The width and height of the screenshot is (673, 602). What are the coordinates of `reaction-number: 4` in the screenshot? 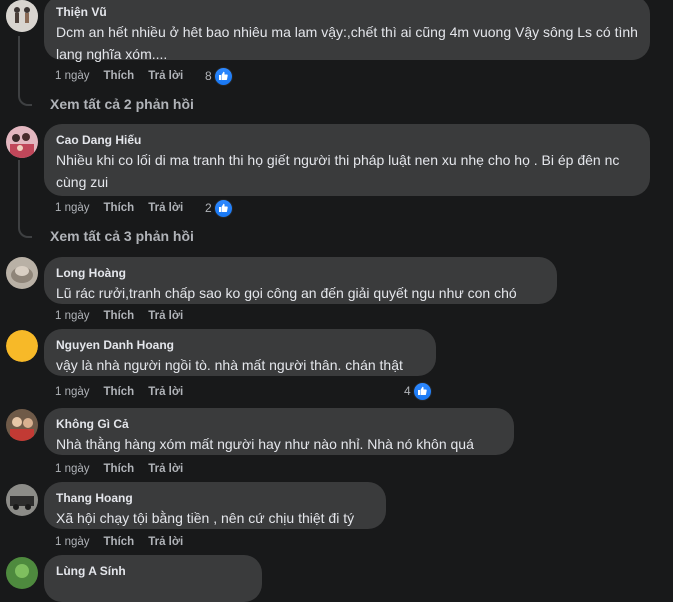 It's located at (407, 391).